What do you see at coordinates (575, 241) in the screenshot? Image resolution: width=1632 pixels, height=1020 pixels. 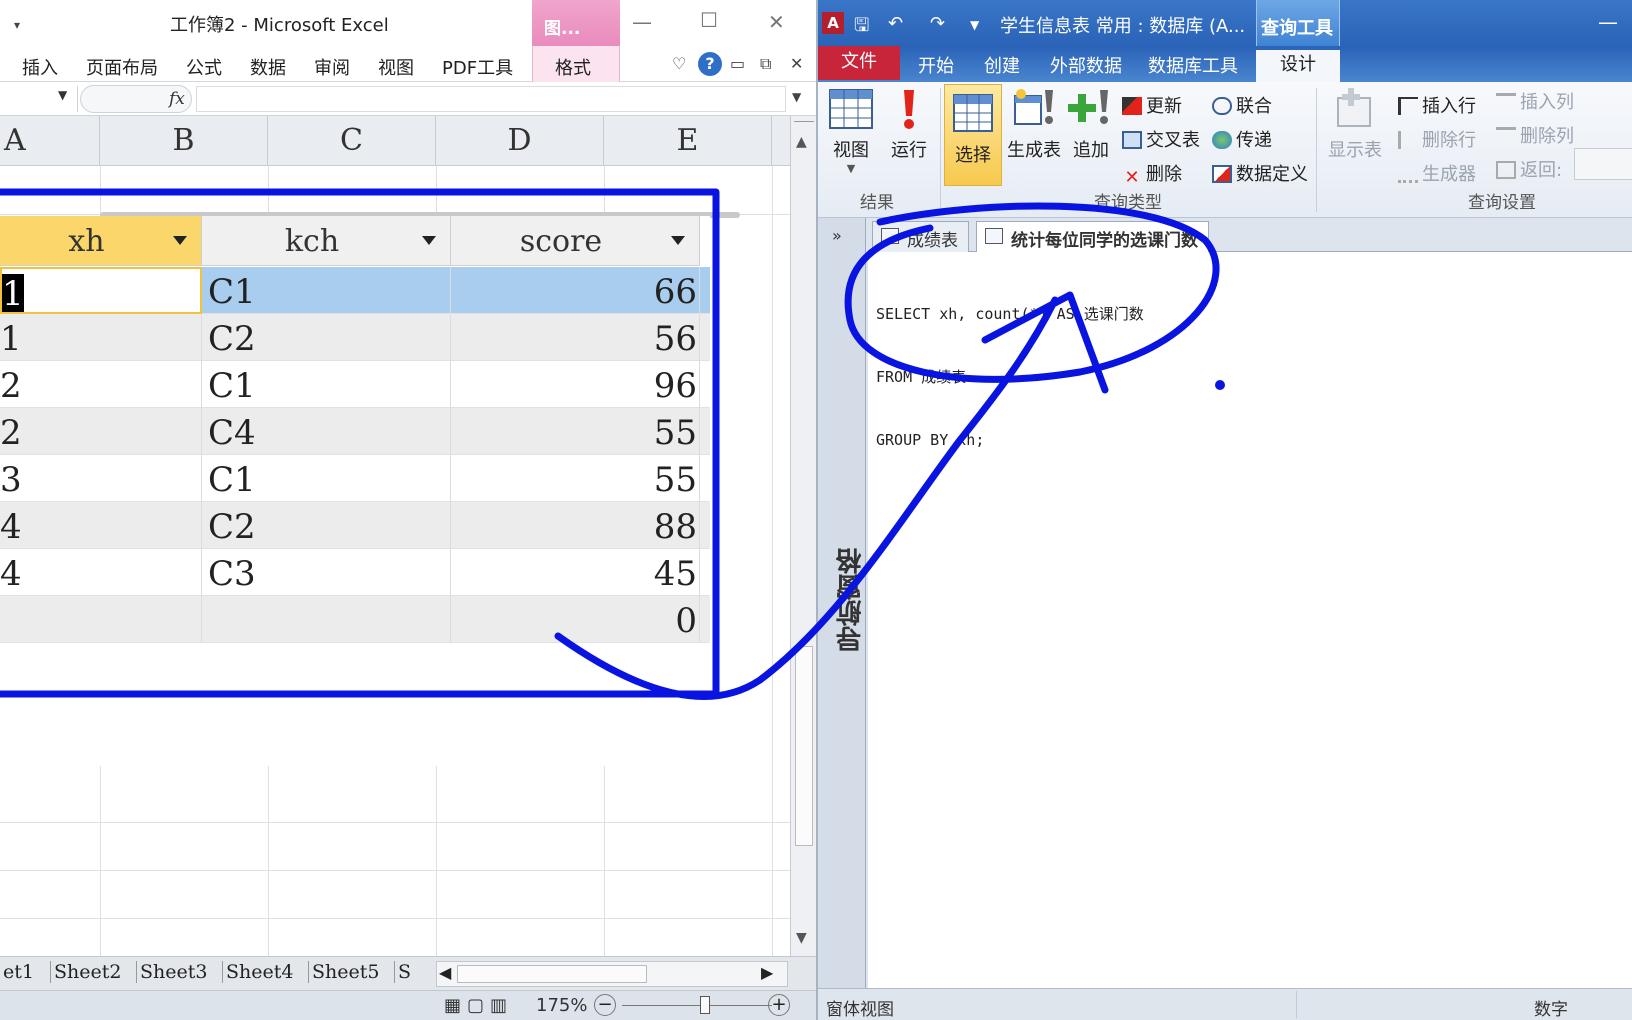 I see `table-header-score: score` at bounding box center [575, 241].